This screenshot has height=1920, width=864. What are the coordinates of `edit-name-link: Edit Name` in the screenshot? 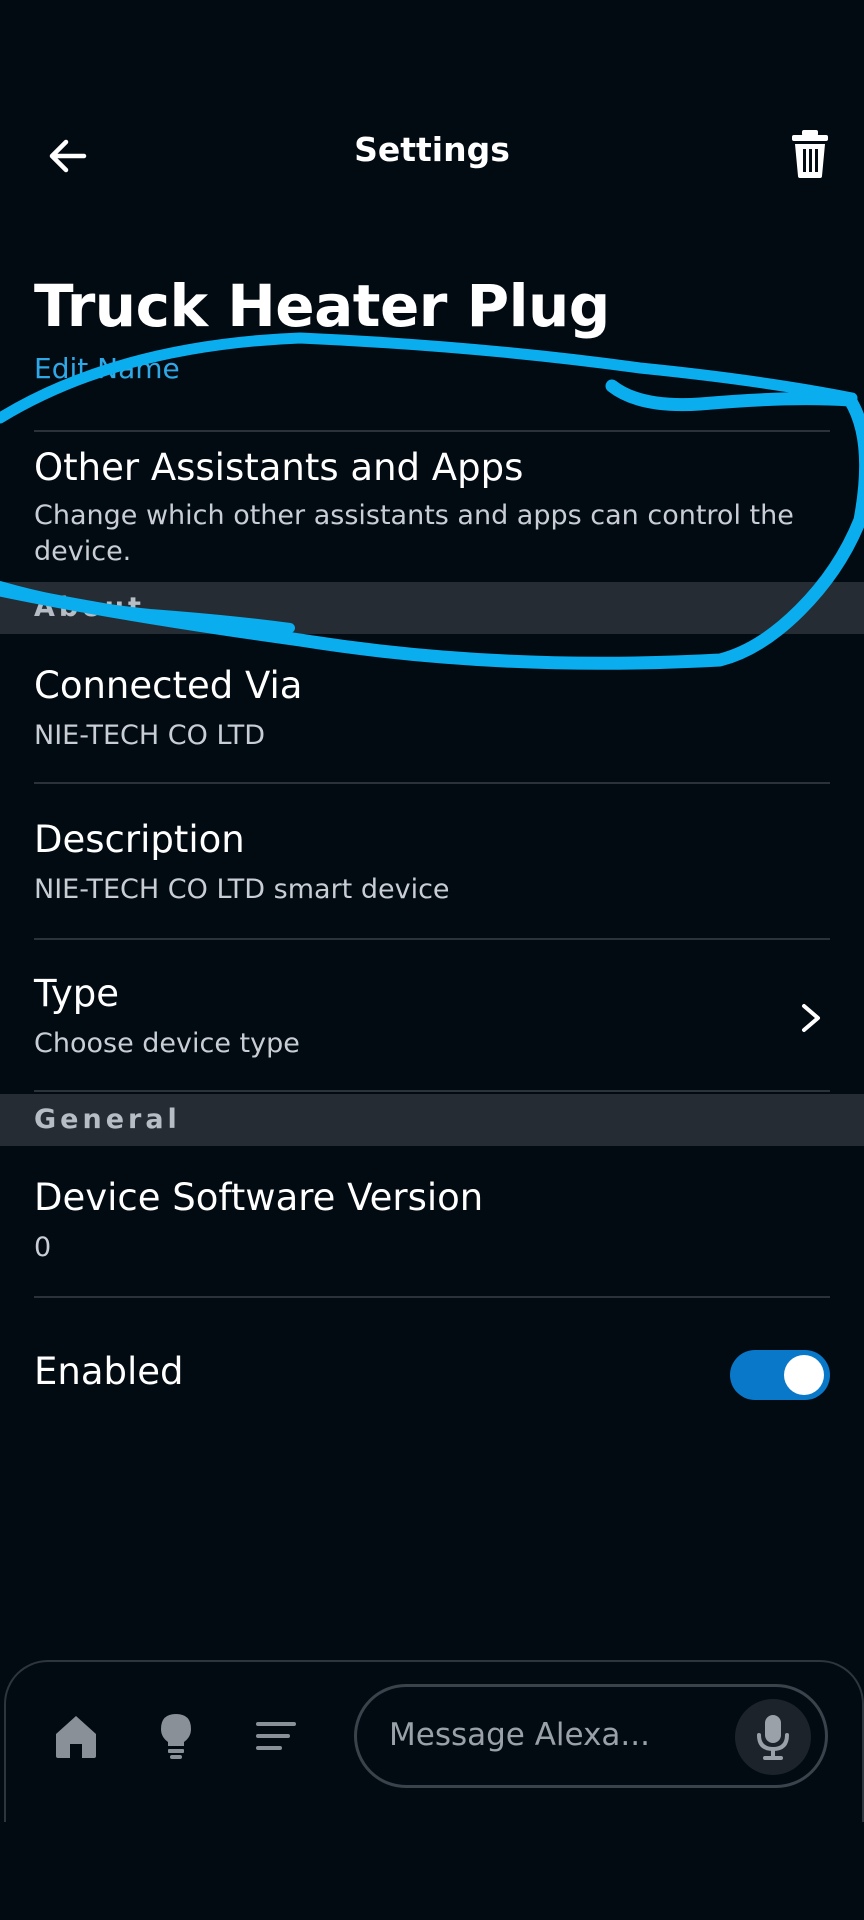 It's located at (107, 368).